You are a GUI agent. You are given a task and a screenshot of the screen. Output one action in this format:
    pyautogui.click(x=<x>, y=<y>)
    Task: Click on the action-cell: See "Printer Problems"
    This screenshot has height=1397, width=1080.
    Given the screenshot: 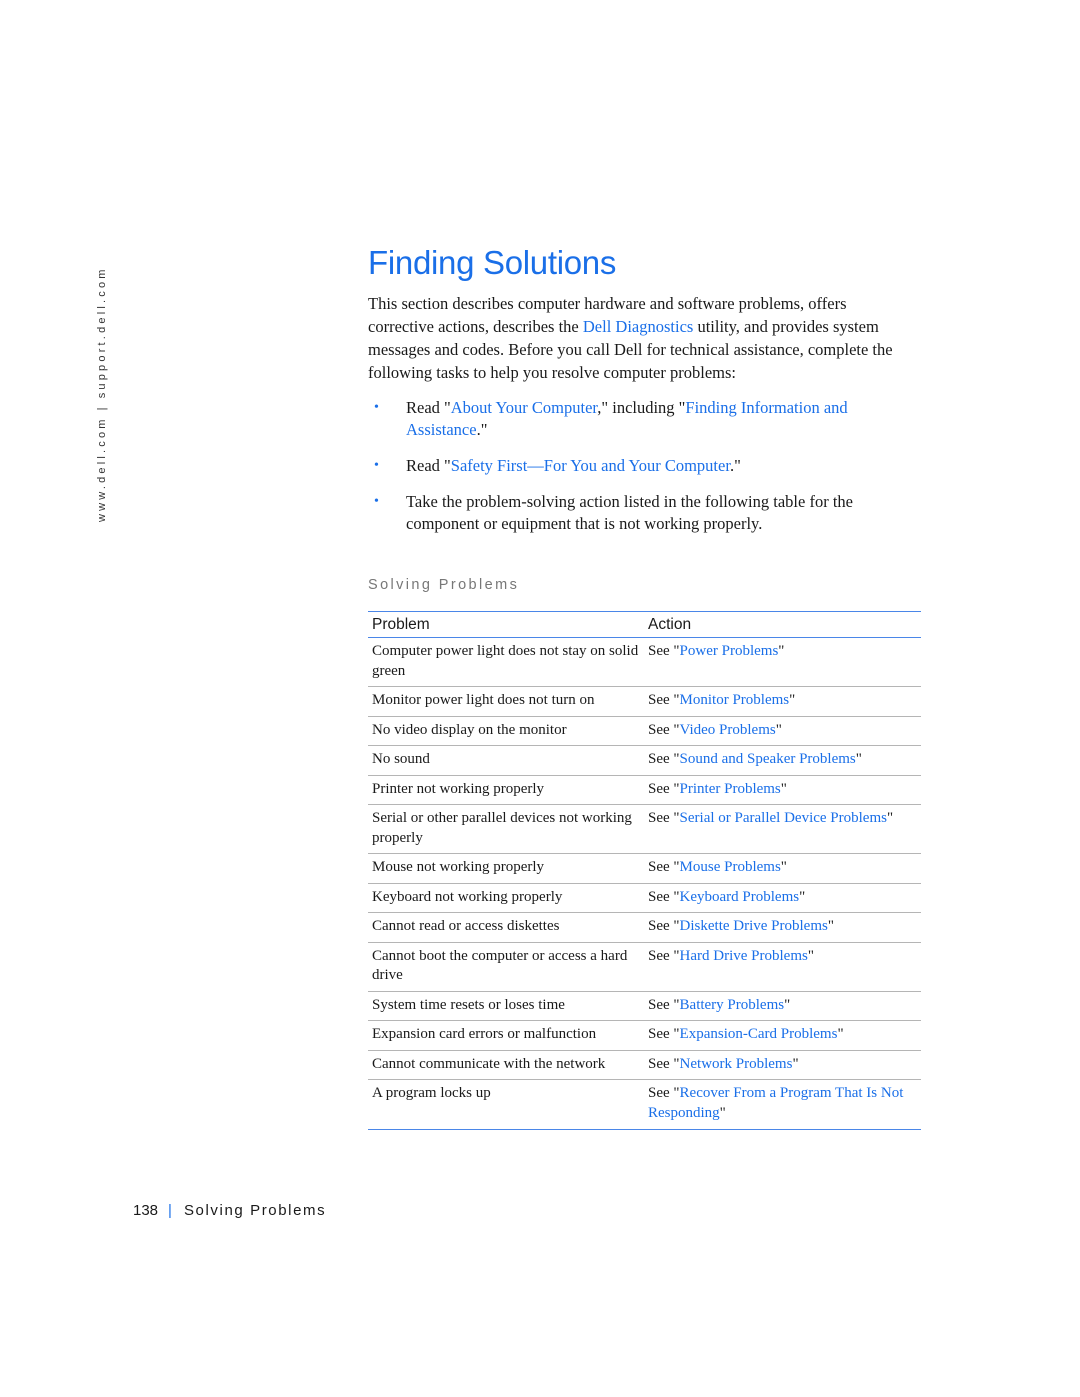 What is the action you would take?
    pyautogui.click(x=782, y=790)
    